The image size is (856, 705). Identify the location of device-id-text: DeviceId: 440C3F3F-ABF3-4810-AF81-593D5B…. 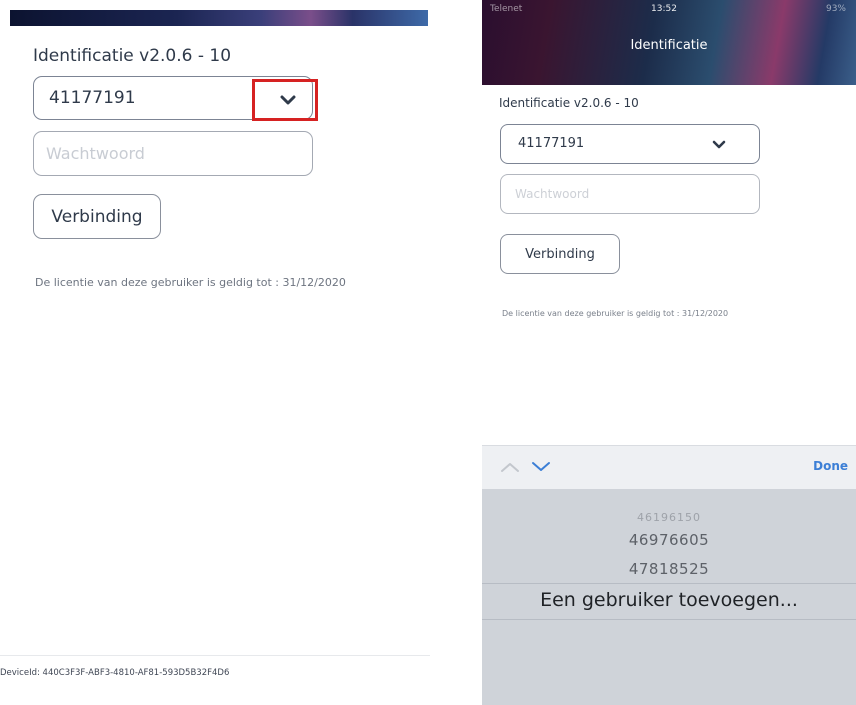
(115, 673).